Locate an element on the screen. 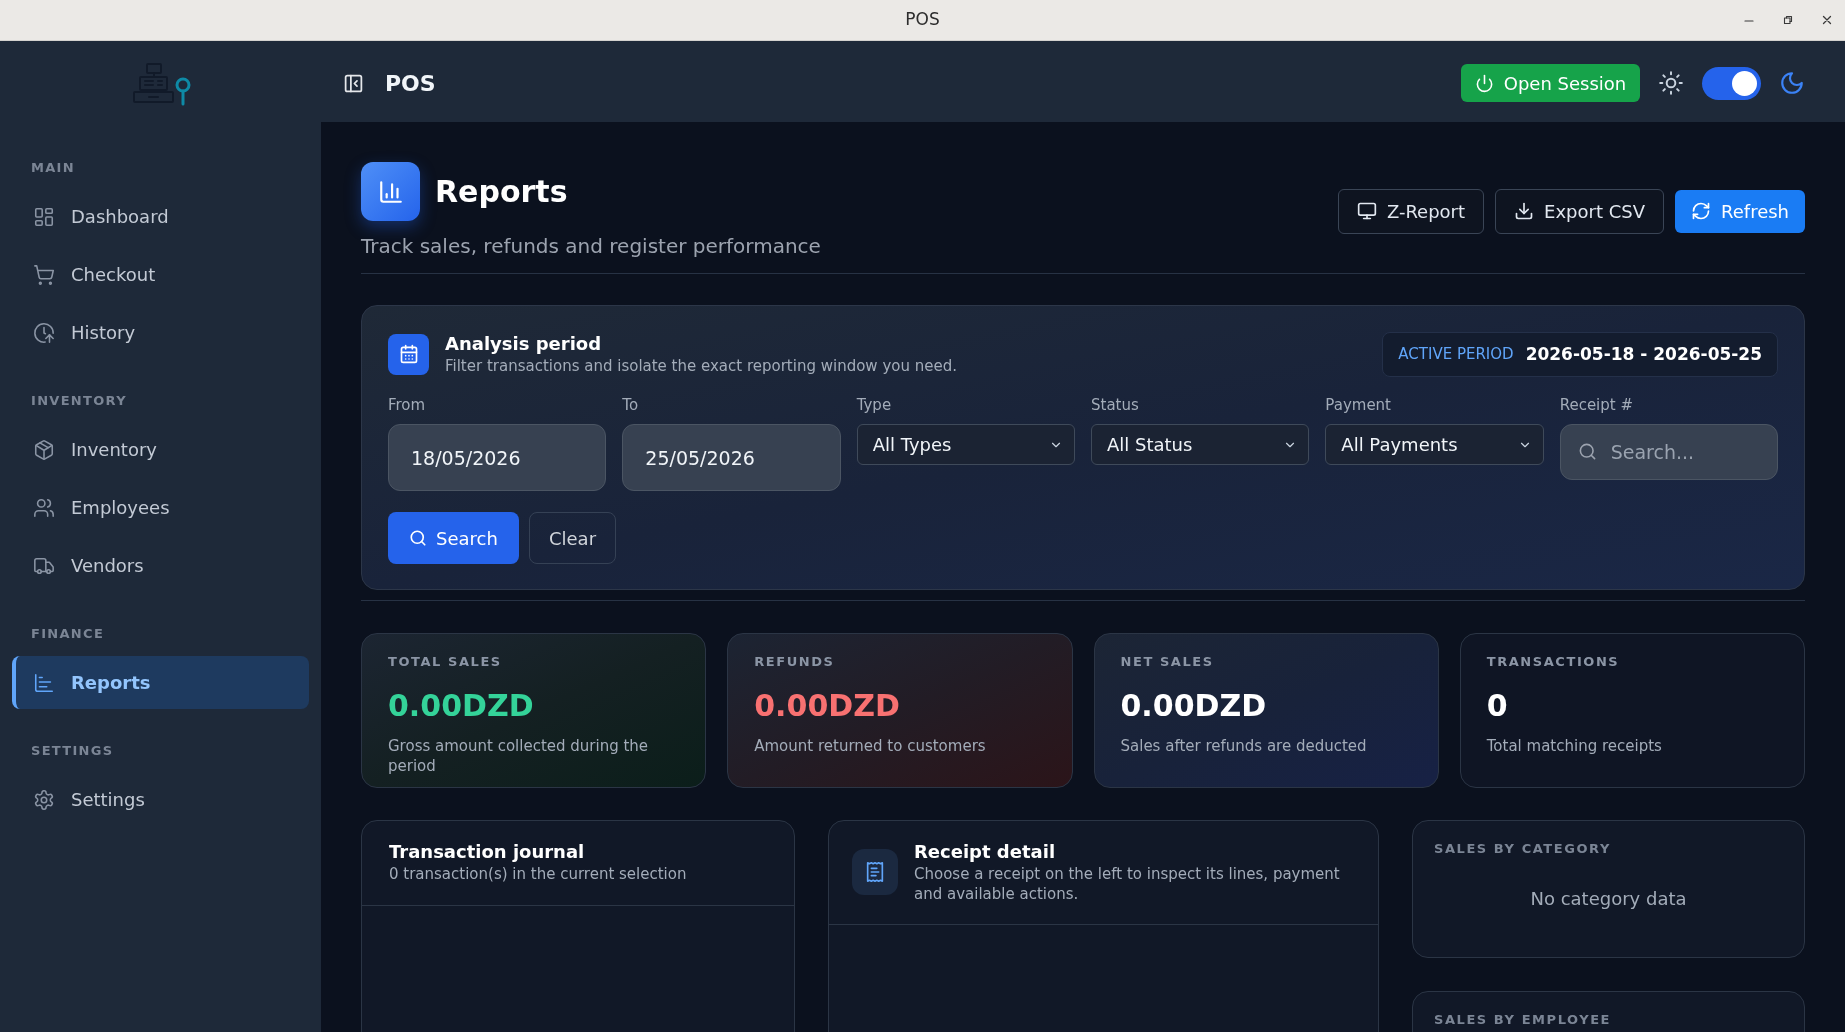 Image resolution: width=1845 pixels, height=1032 pixels. page-title: Reports is located at coordinates (501, 192).